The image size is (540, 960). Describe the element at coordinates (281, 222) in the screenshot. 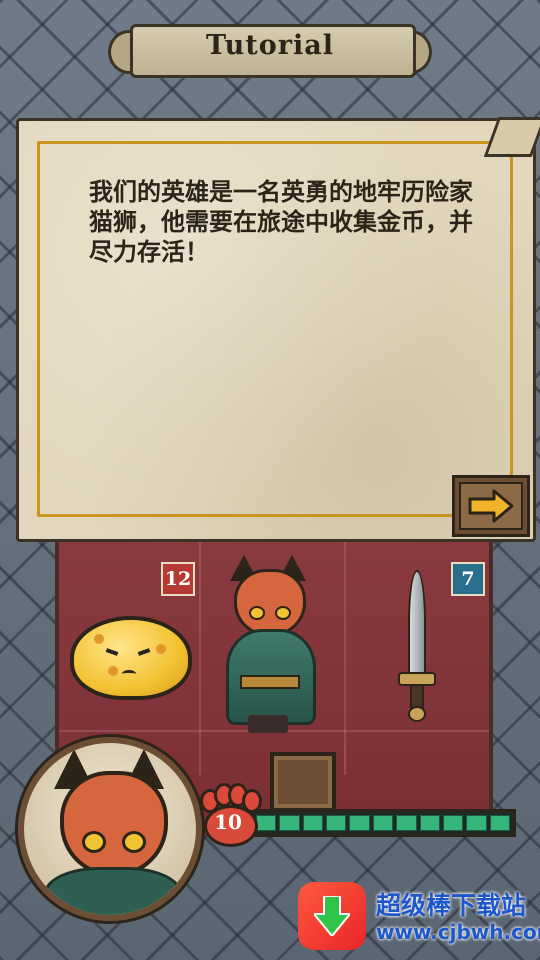

I see `tutorial-message: 我们的英雄是一名英勇的地牢历险家猫狮，他需要在旅途中收集金币，并尽力存活！` at that location.